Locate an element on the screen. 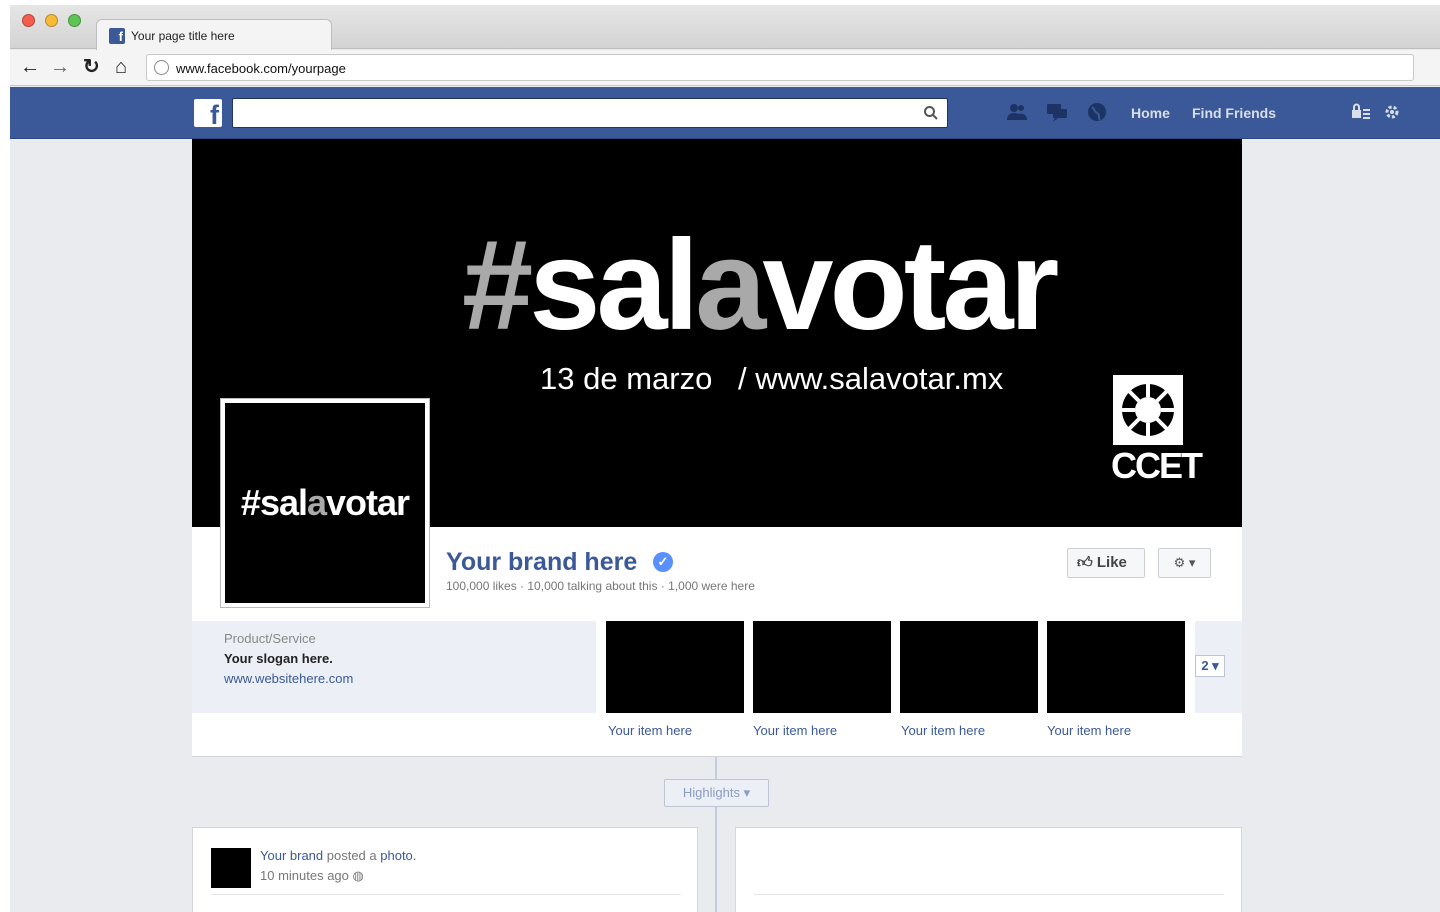 The width and height of the screenshot is (1440, 912). browser-titlebar: f Your page title here is located at coordinates (725, 27).